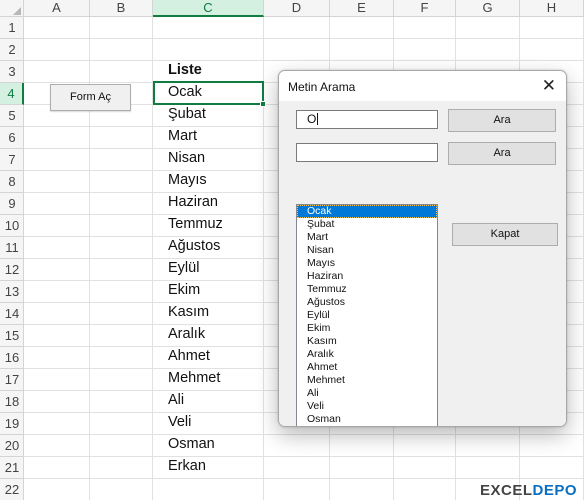 The width and height of the screenshot is (584, 500). Describe the element at coordinates (367, 224) in the screenshot. I see `listbox-item: Şubat` at that location.